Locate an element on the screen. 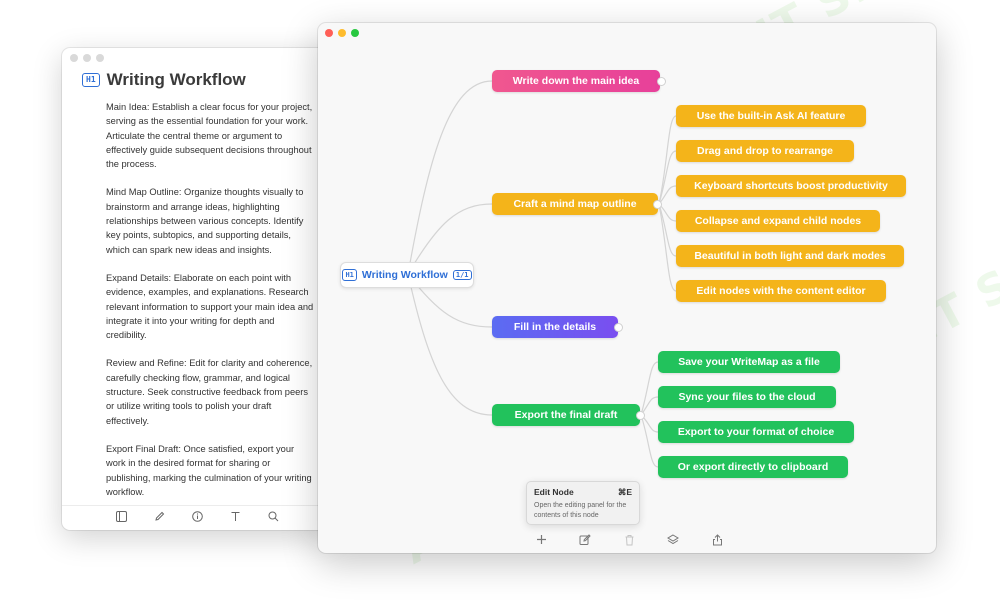 The height and width of the screenshot is (600, 1000). child-node: Save your WriteMap as a file is located at coordinates (749, 362).